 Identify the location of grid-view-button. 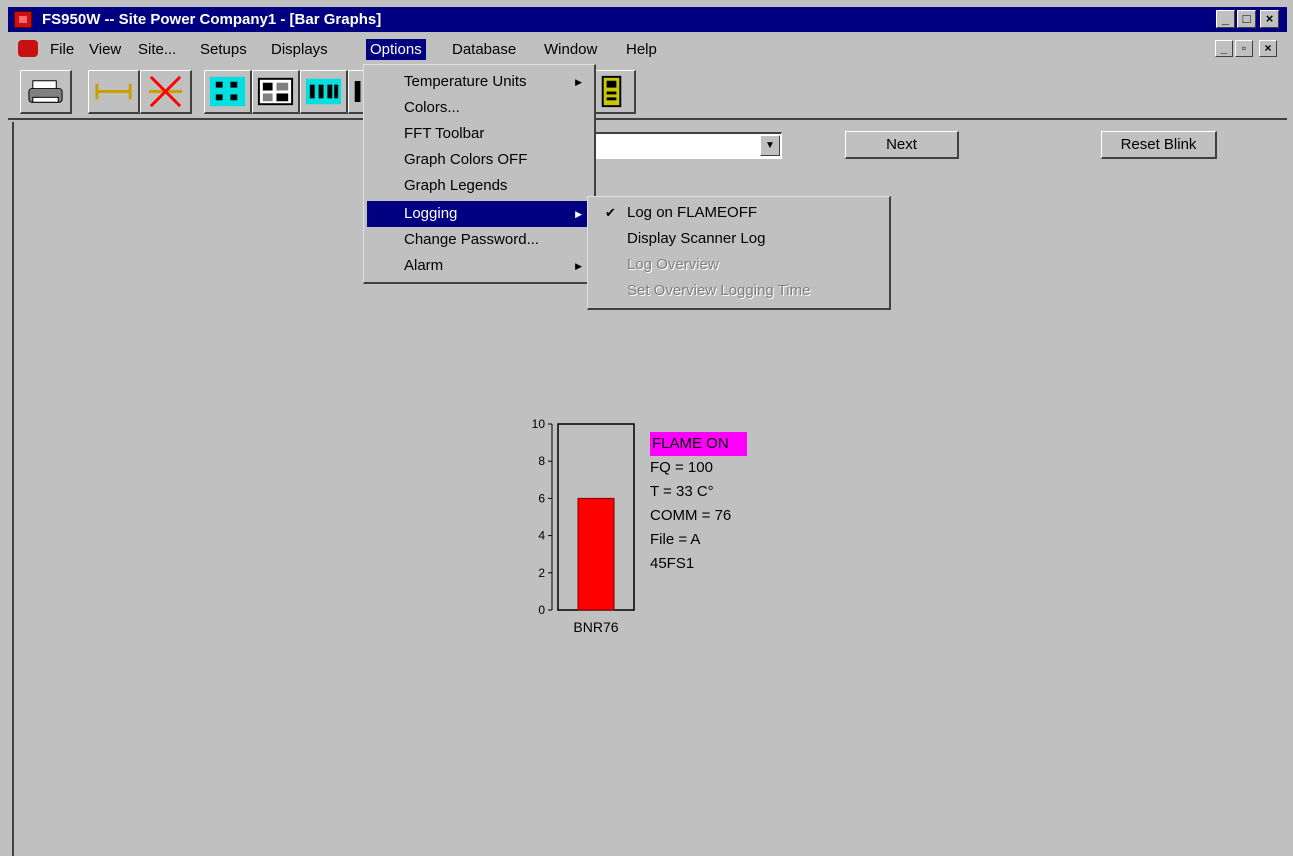
(276, 92).